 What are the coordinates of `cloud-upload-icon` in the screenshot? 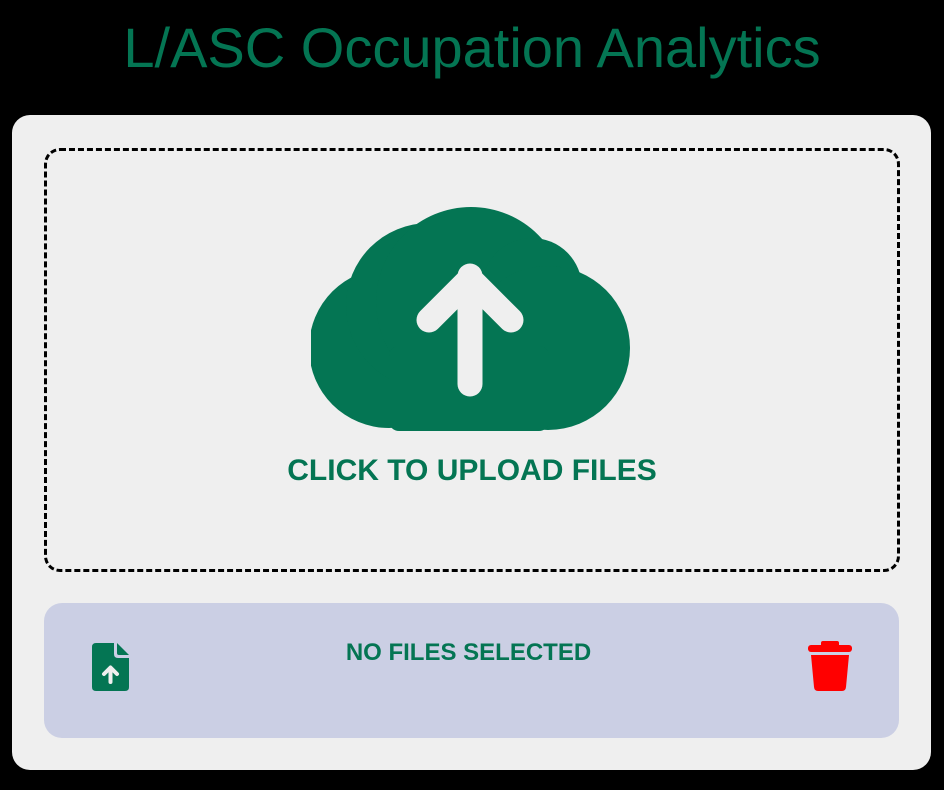 It's located at (470, 319).